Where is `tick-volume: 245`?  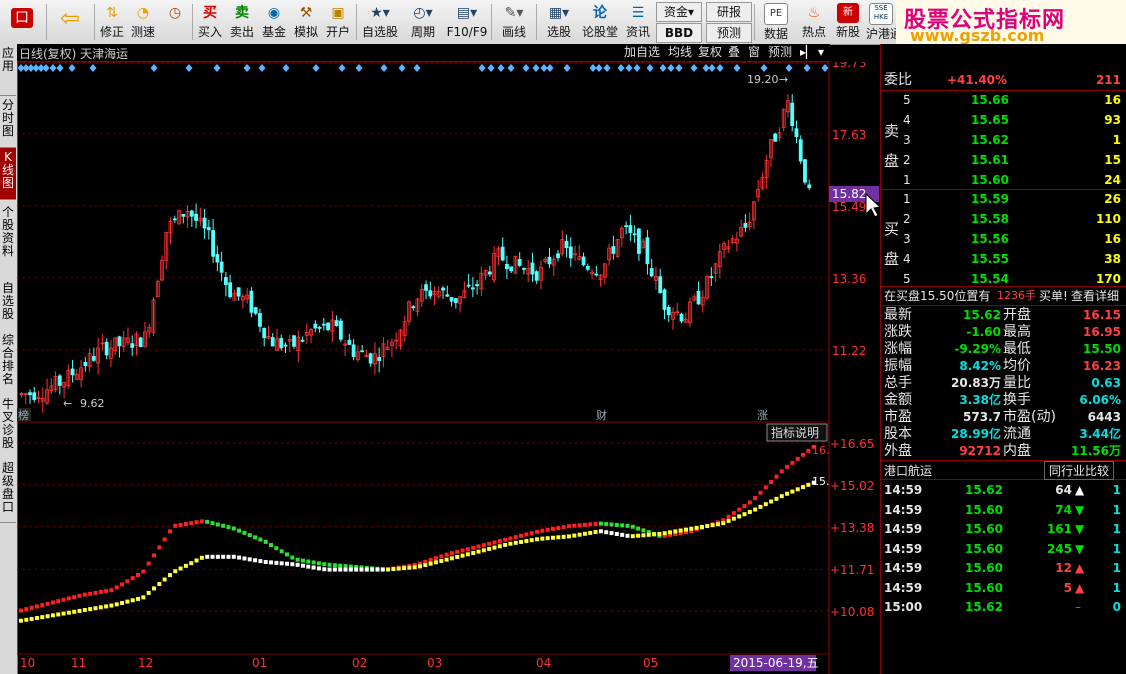 tick-volume: 245 is located at coordinates (1059, 548).